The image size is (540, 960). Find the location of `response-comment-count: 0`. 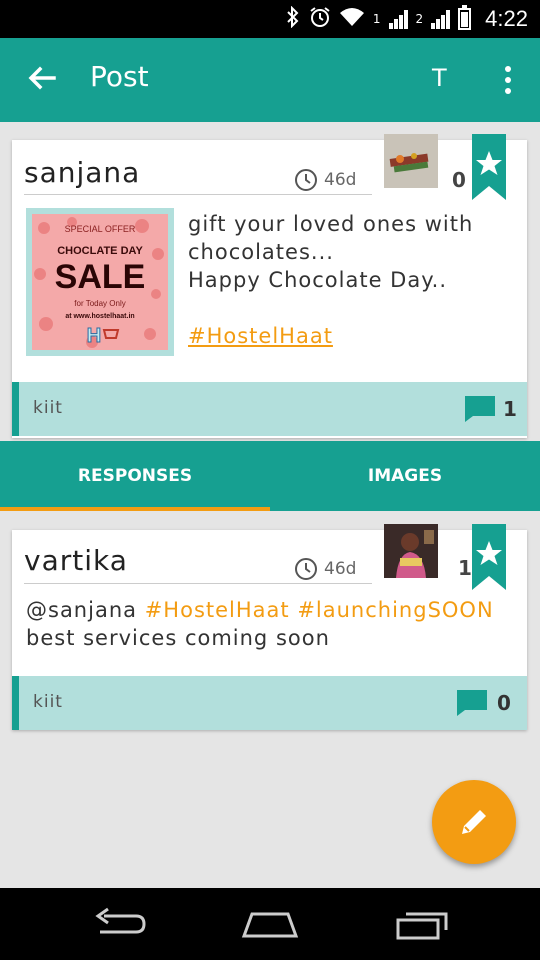

response-comment-count: 0 is located at coordinates (504, 703).